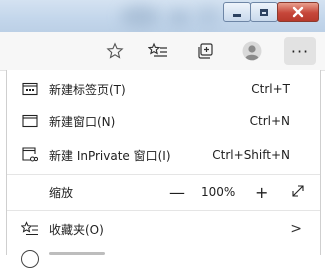 This screenshot has width=325, height=268. I want to click on zoom-in-button: +, so click(261, 192).